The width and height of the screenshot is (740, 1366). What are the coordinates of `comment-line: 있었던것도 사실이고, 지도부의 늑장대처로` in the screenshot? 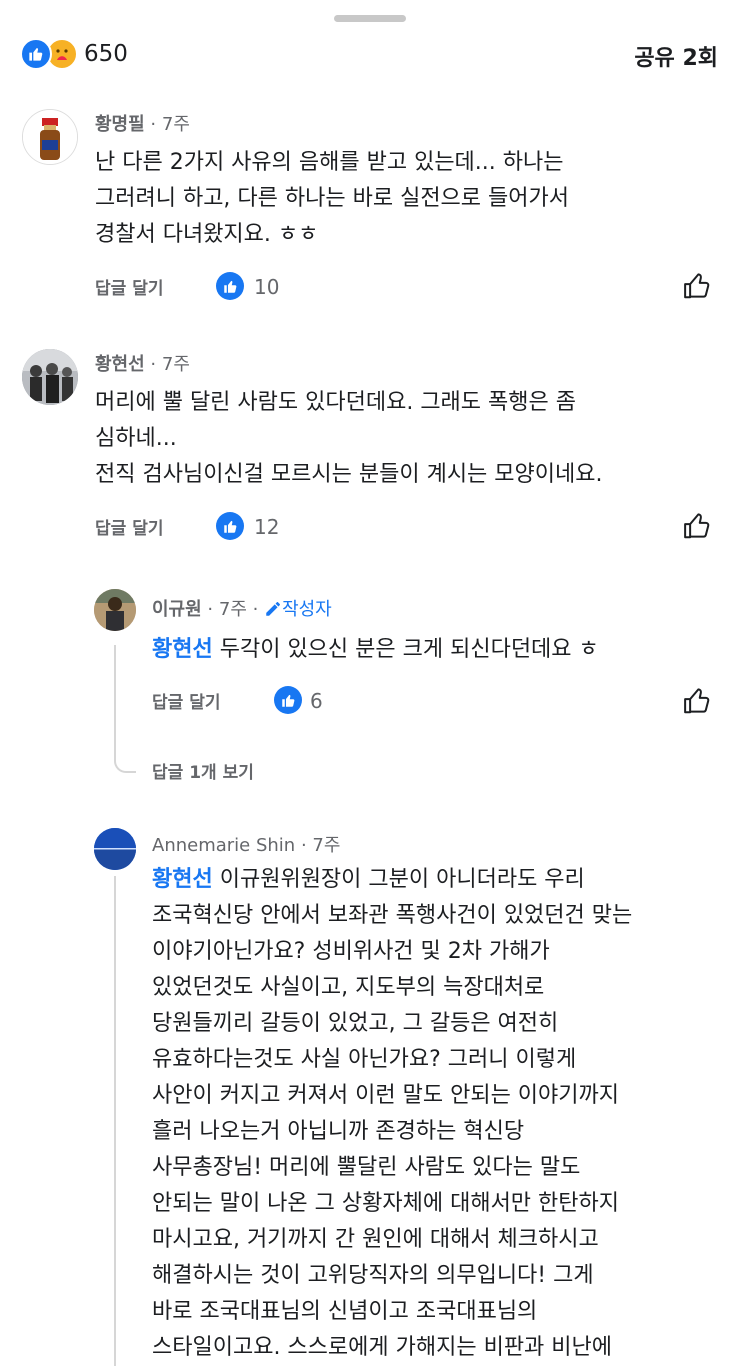 It's located at (348, 987).